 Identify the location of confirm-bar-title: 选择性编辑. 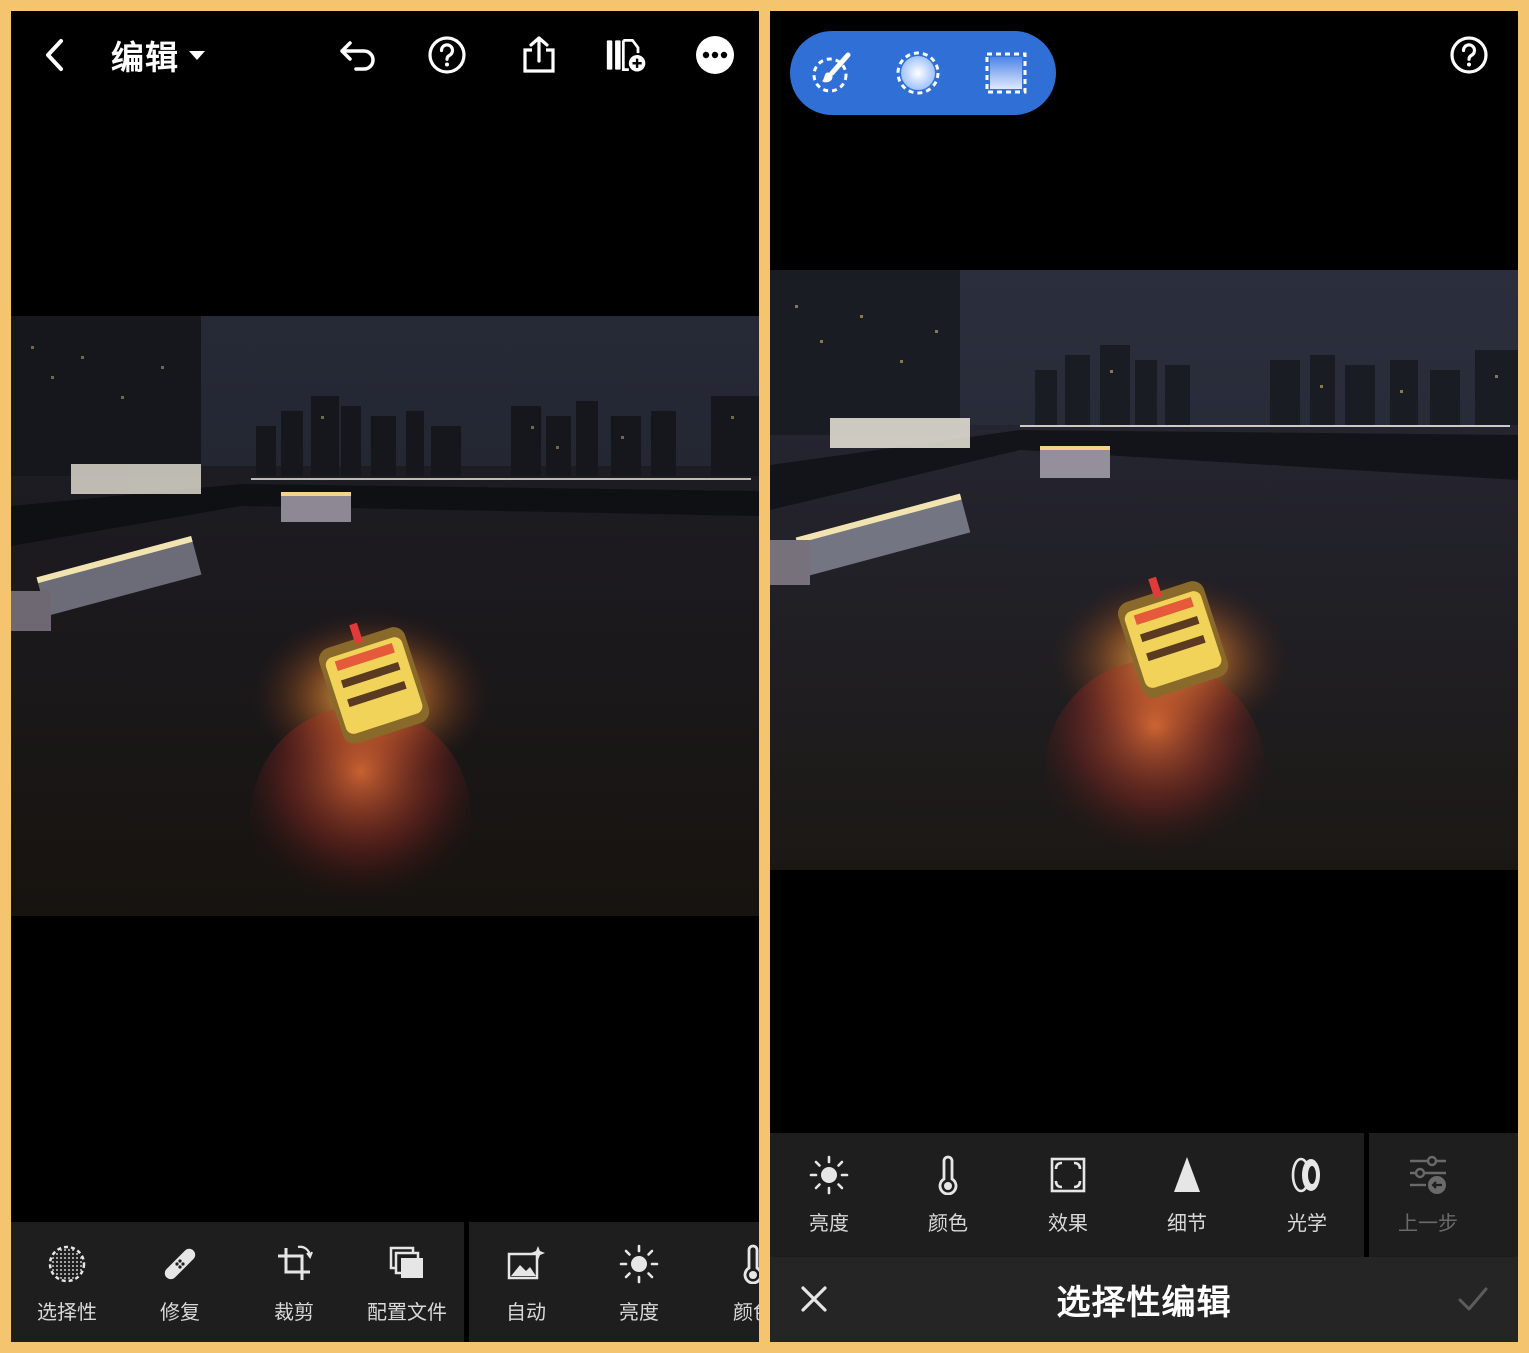
(1144, 1303).